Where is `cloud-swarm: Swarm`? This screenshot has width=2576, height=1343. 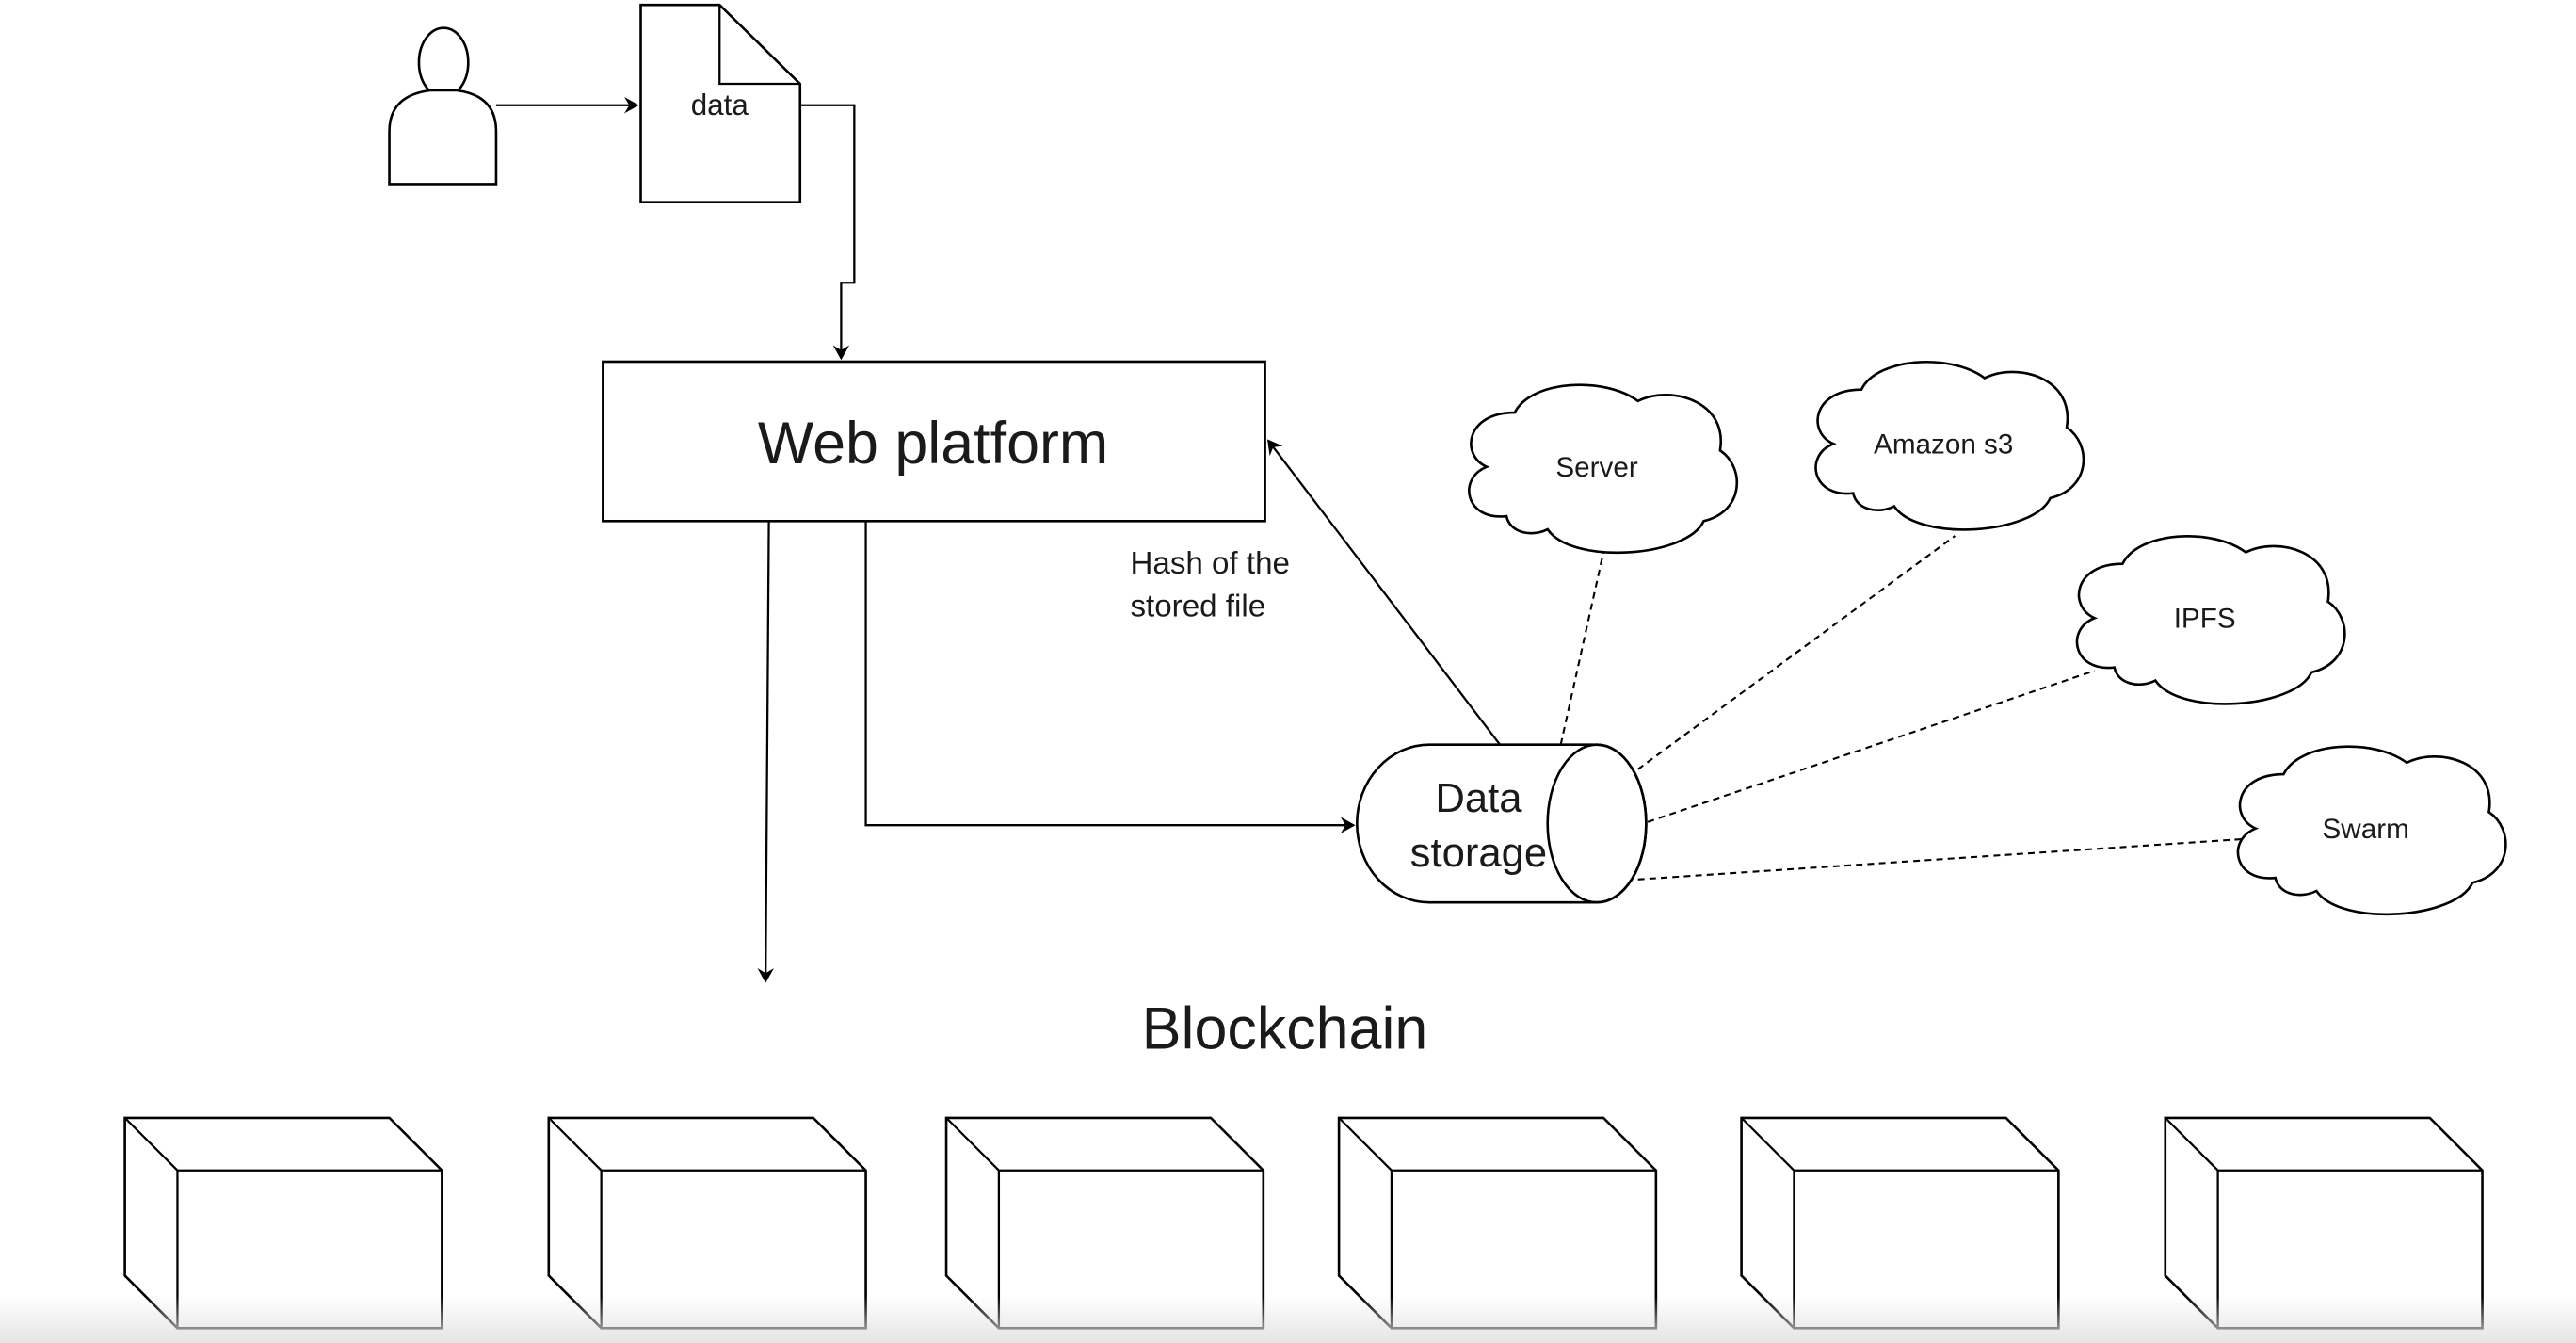 cloud-swarm: Swarm is located at coordinates (2371, 830).